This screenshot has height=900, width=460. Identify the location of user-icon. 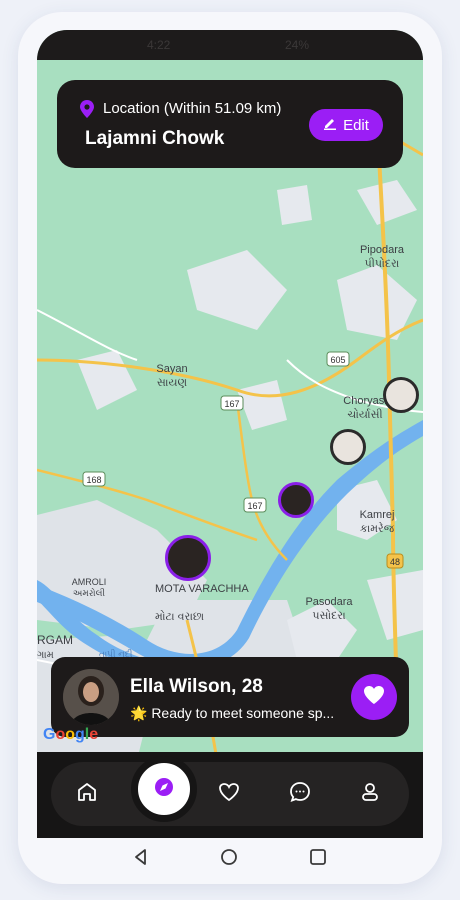
(370, 794).